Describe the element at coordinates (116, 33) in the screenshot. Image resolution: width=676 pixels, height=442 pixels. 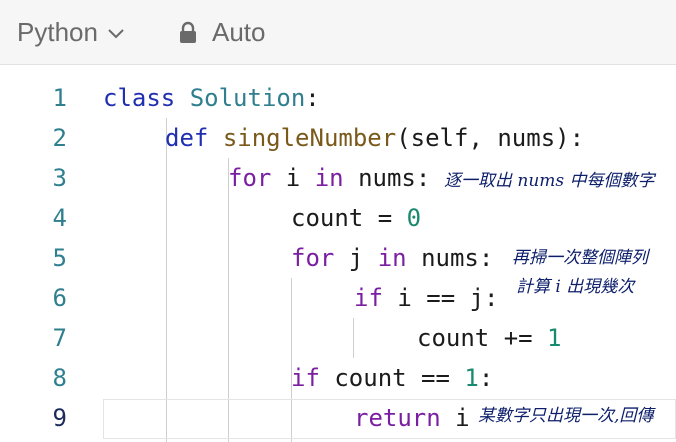
I see `chevron-down-icon` at that location.